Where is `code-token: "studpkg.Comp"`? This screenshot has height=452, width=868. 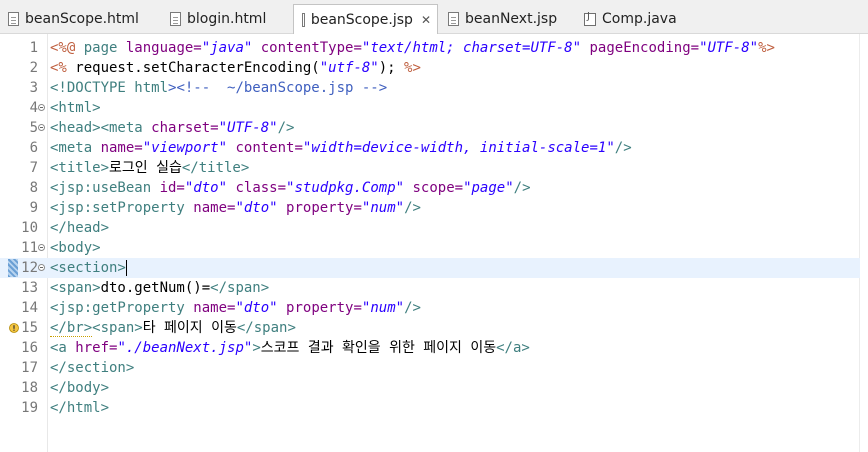 code-token: "studpkg.Comp" is located at coordinates (345, 188).